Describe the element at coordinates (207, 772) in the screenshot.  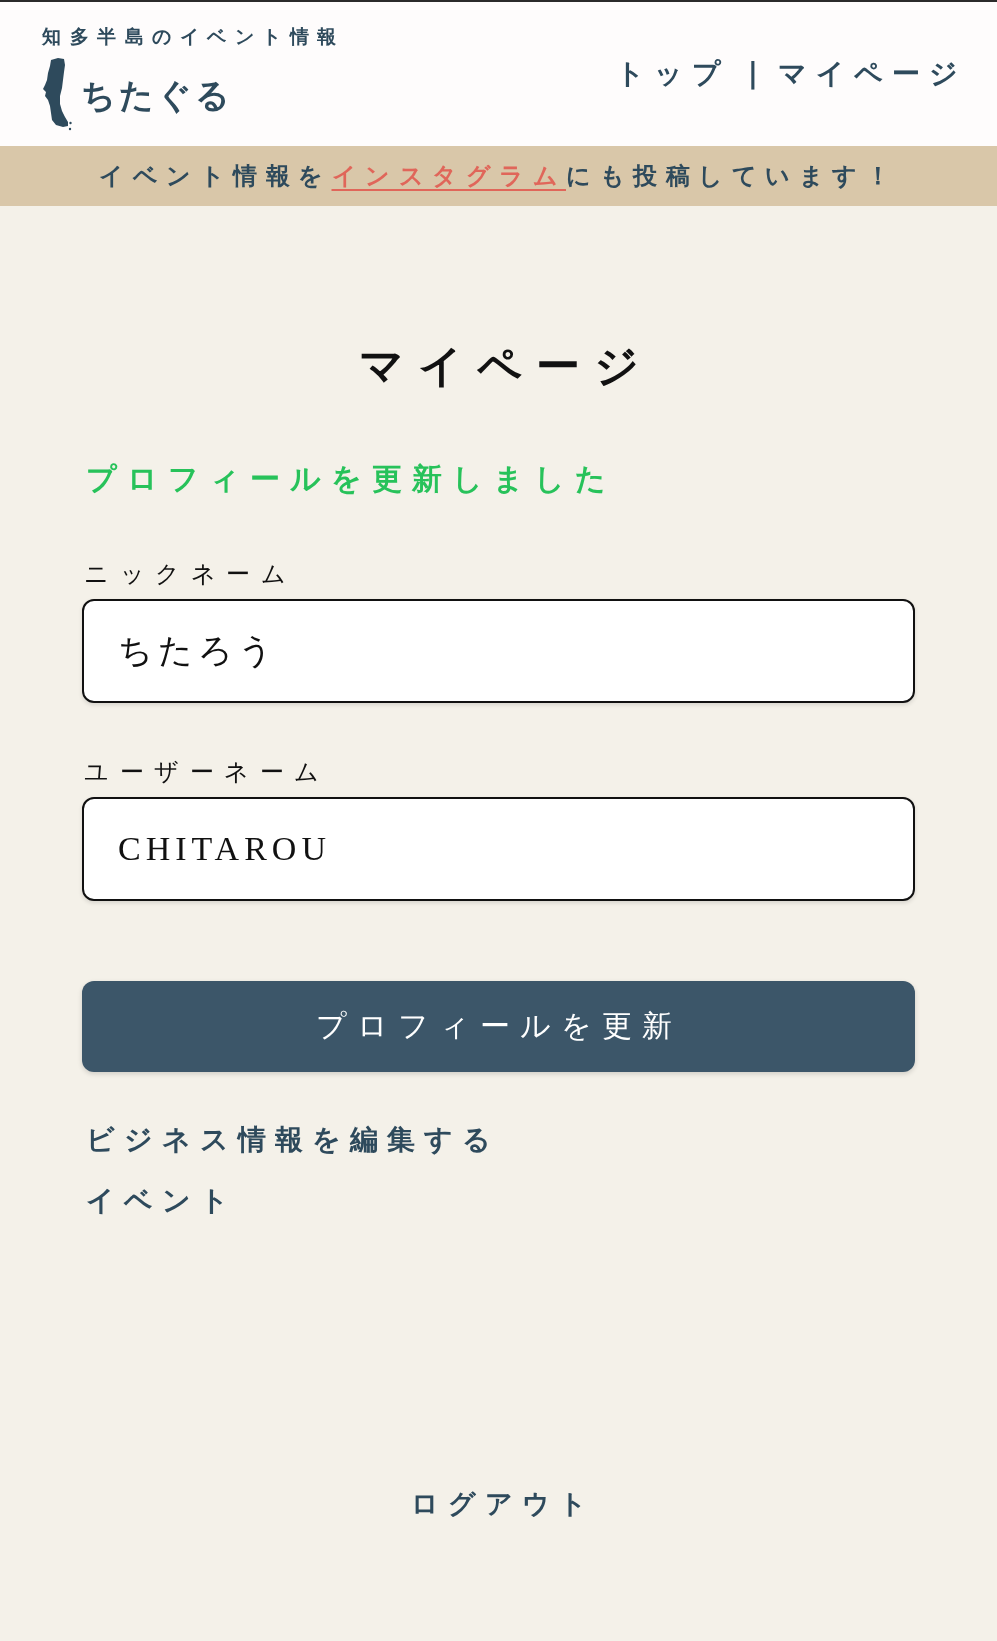
I see `field-label: ユーザーネーム` at that location.